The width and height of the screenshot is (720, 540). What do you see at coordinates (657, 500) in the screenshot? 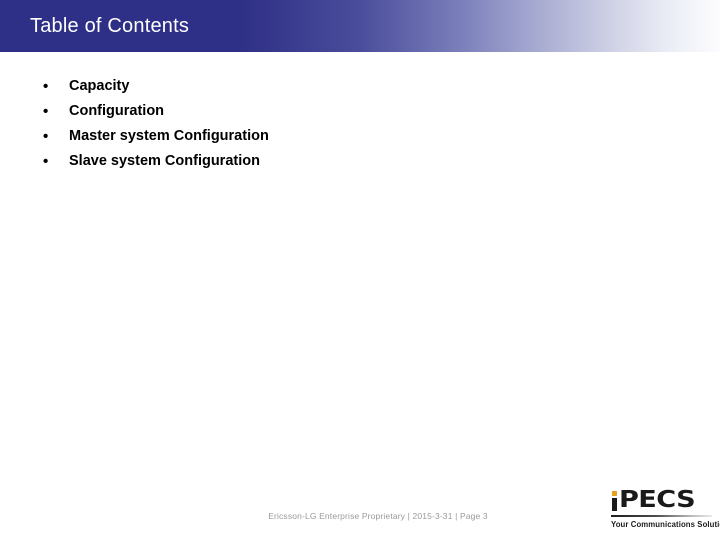
I see `logo-wordmark-text: PECS` at bounding box center [657, 500].